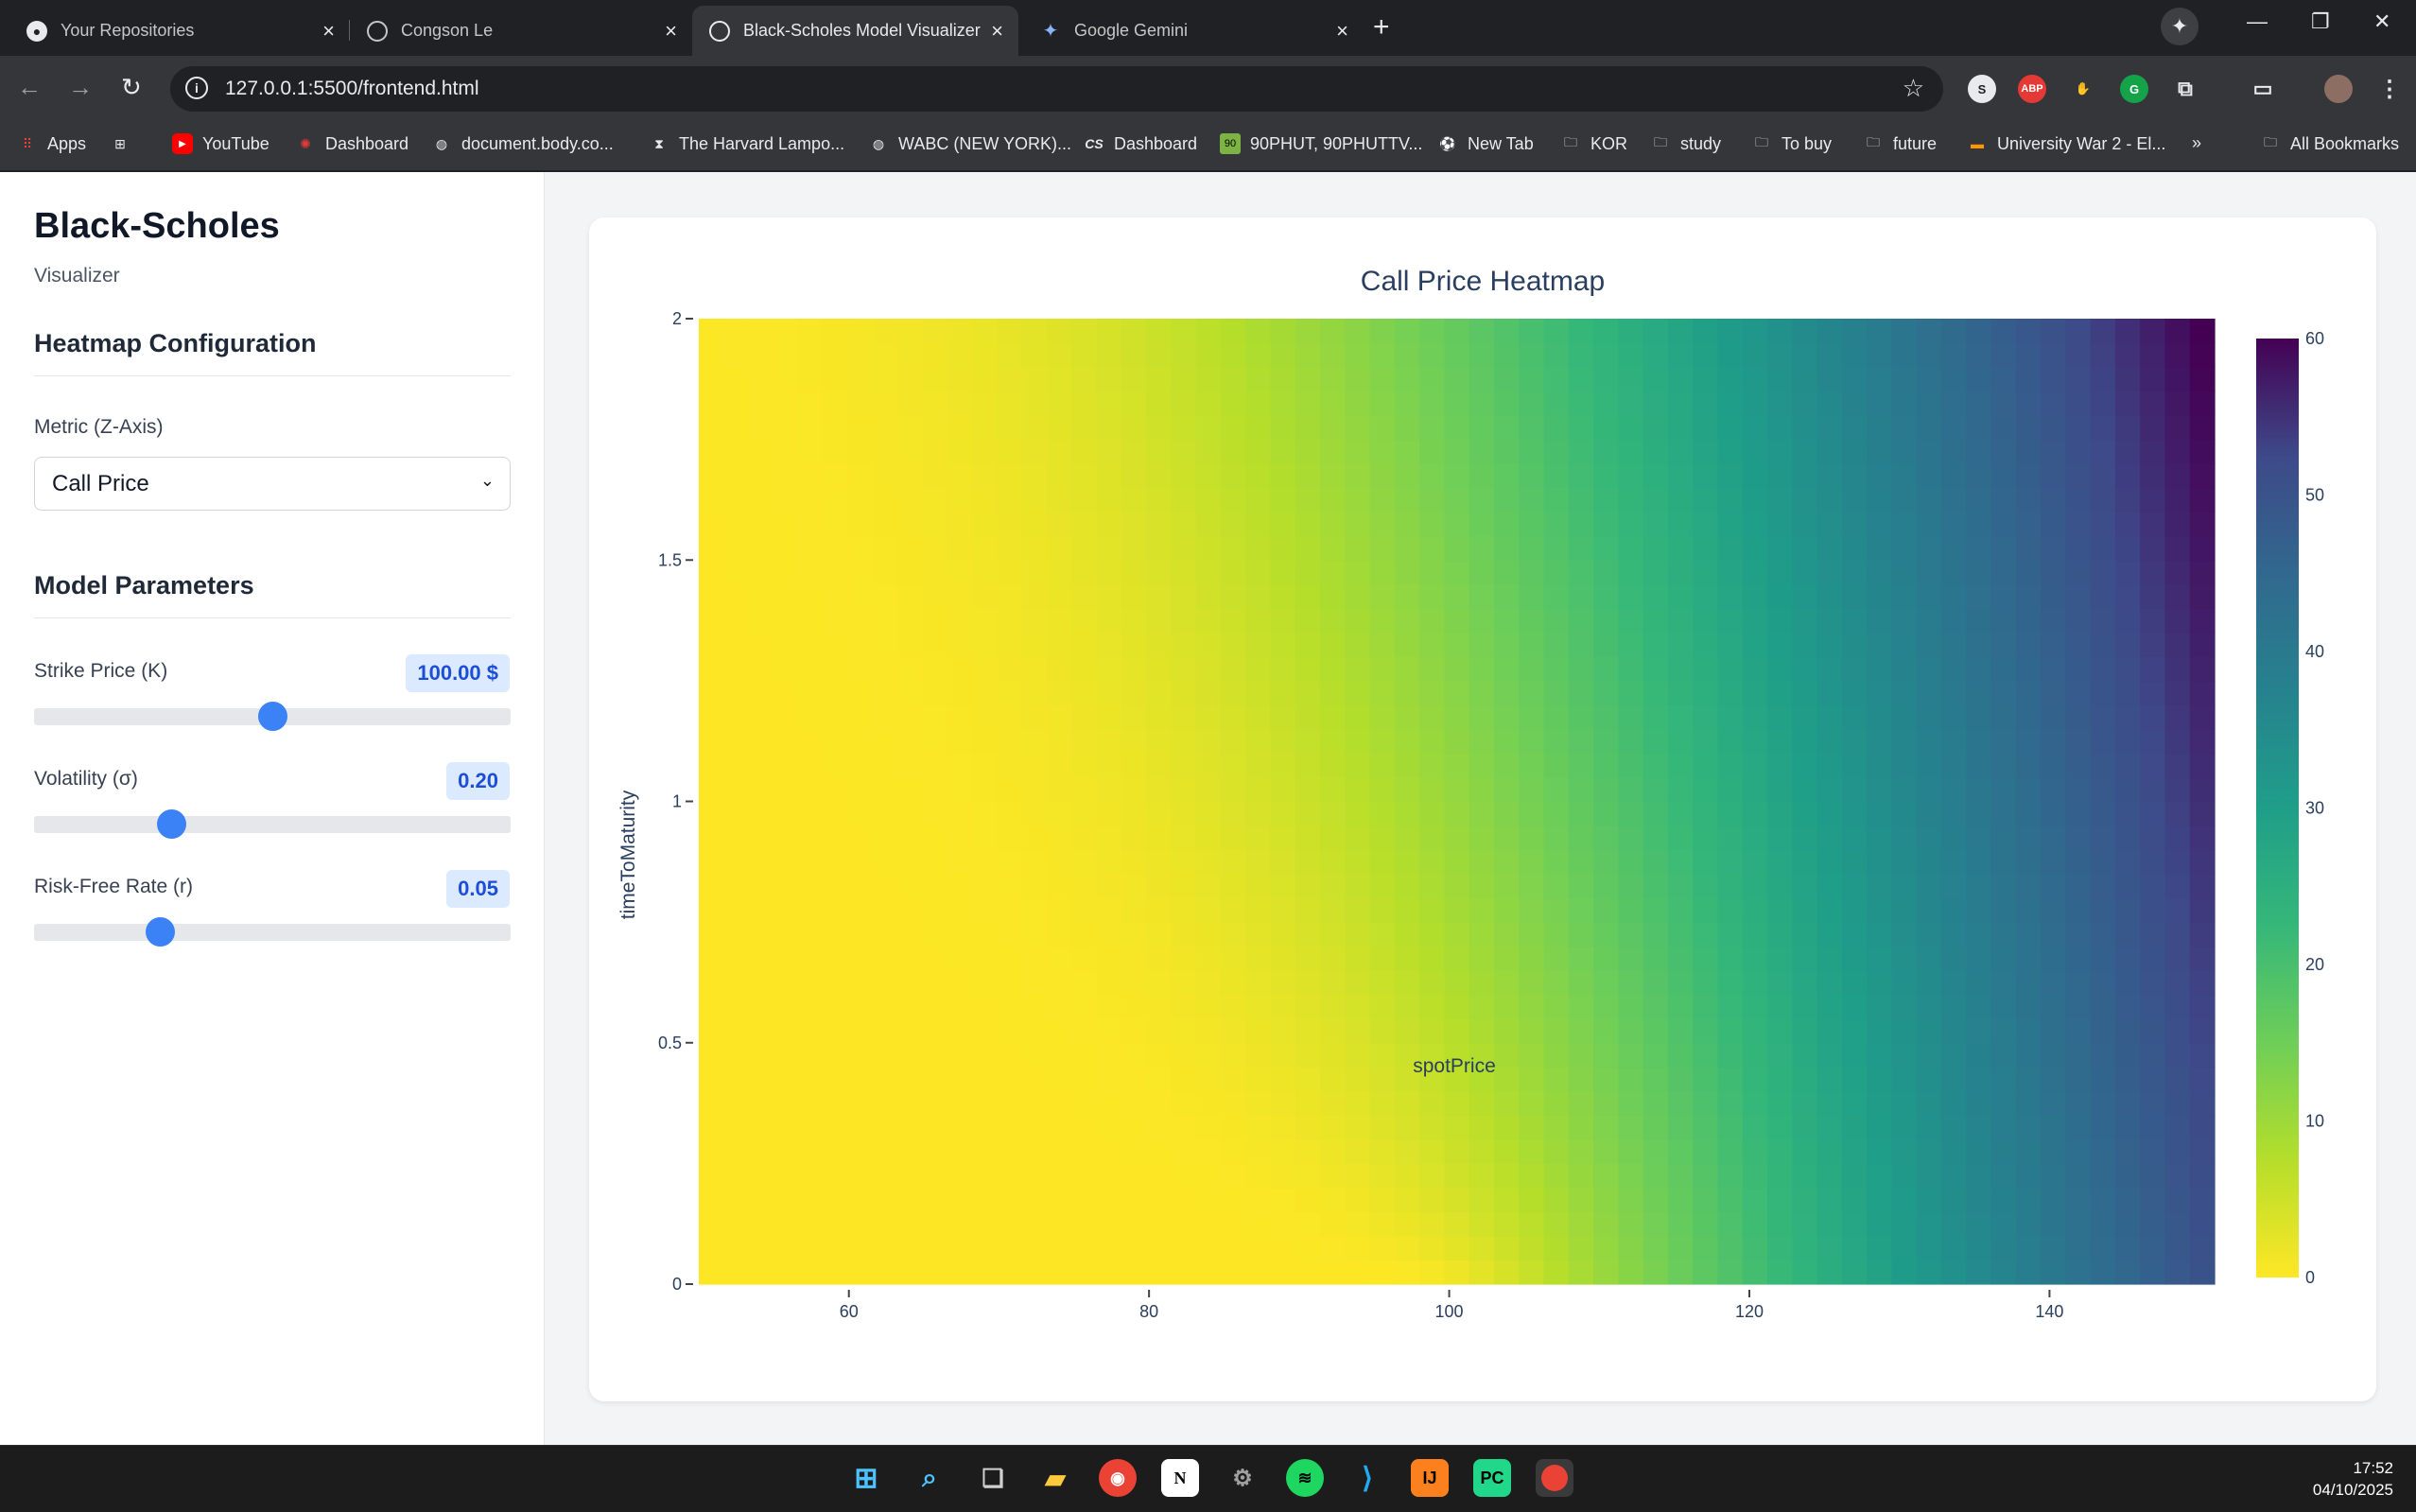 This screenshot has width=2416, height=1512. Describe the element at coordinates (1180, 1478) in the screenshot. I see `notion-icon: N` at that location.